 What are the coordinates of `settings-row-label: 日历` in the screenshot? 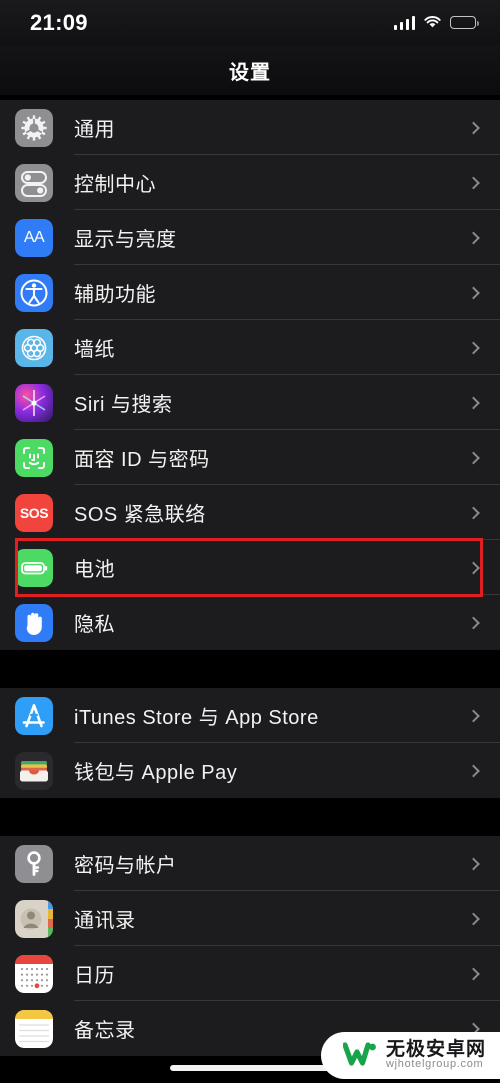 It's located at (94, 976).